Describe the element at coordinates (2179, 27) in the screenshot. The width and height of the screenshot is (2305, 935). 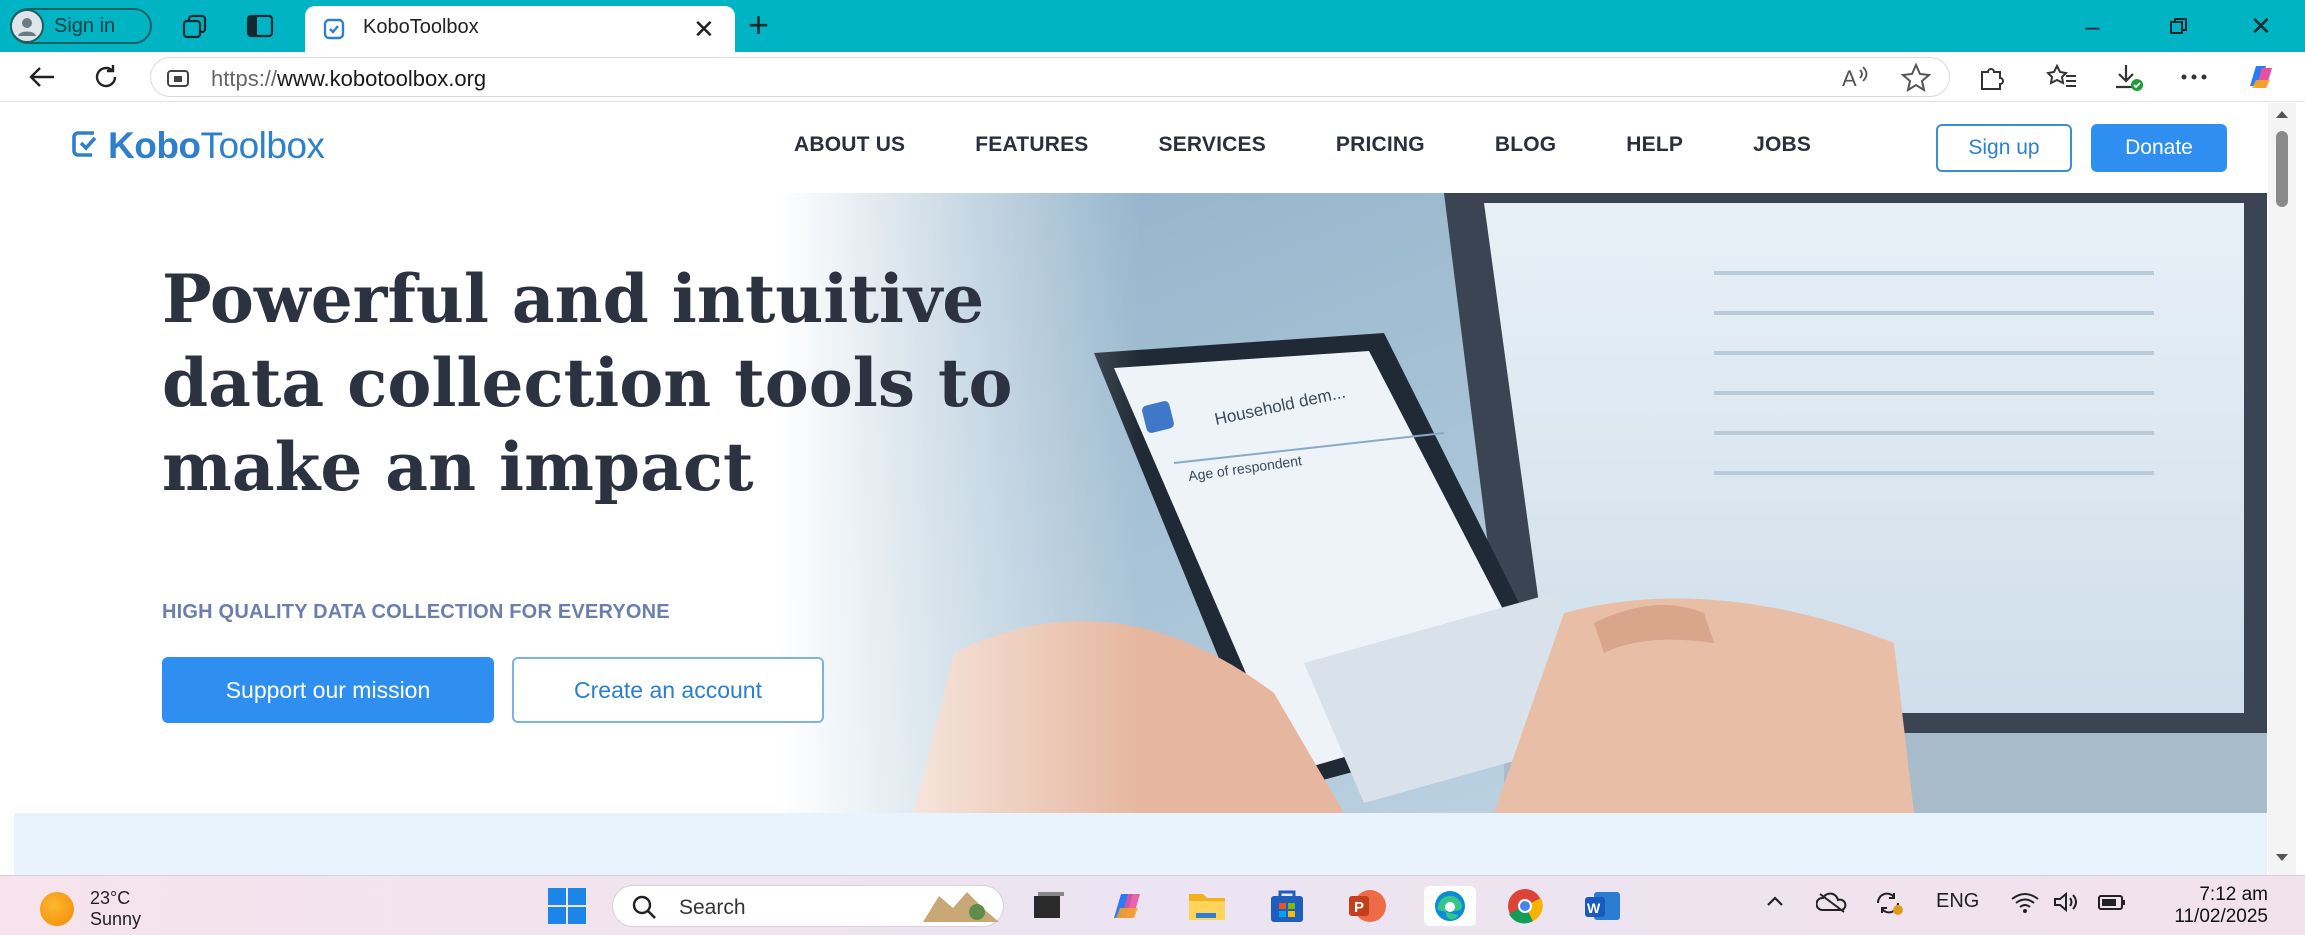
I see `restore-icon` at that location.